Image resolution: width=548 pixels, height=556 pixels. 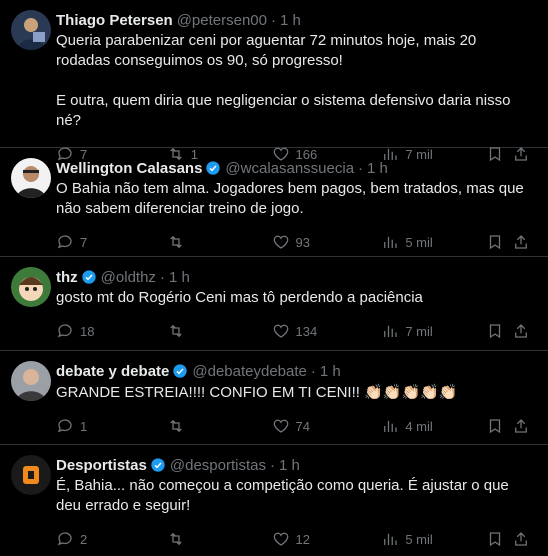 What do you see at coordinates (327, 331) in the screenshot?
I see `like-button: 134` at bounding box center [327, 331].